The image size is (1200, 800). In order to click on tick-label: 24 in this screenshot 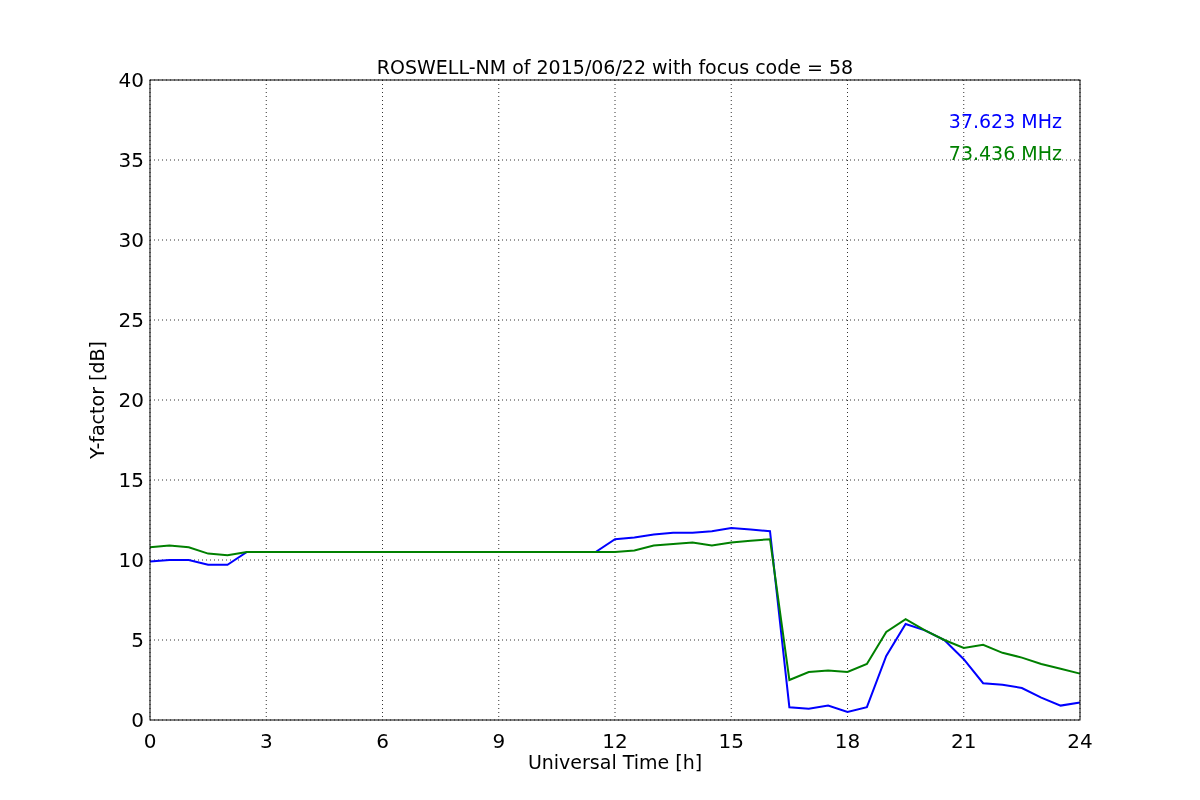, I will do `click(1080, 741)`.